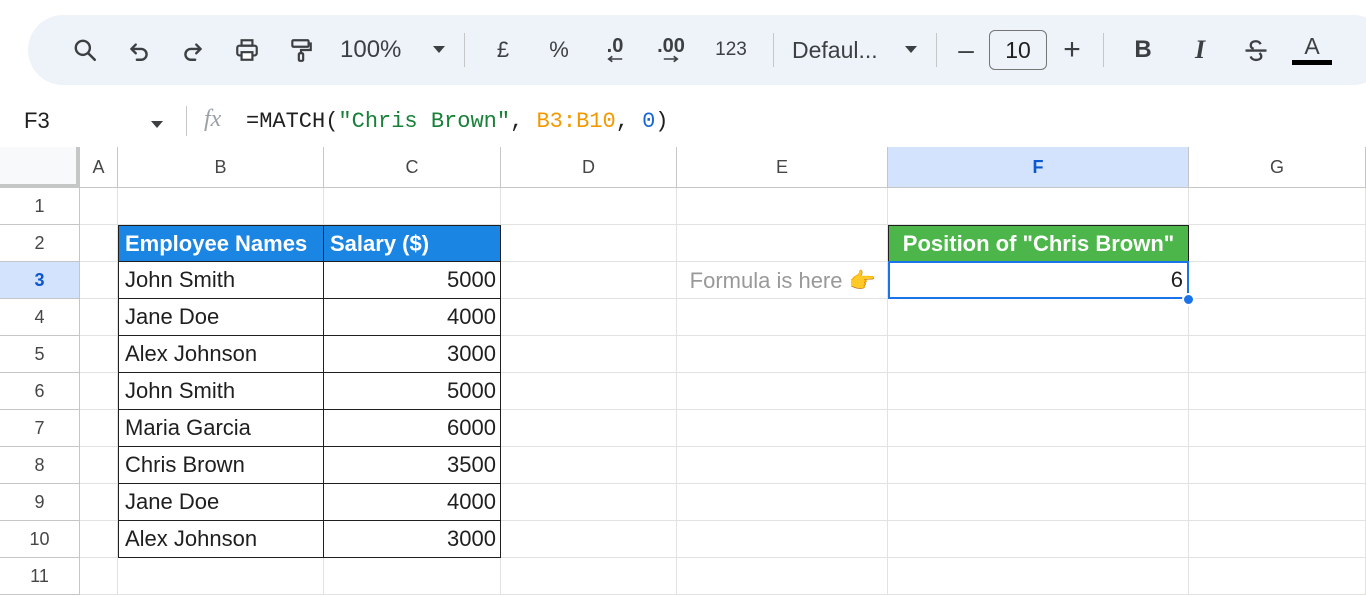 The height and width of the screenshot is (596, 1366). Describe the element at coordinates (412, 243) in the screenshot. I see `header-salary: Salary ($)` at that location.